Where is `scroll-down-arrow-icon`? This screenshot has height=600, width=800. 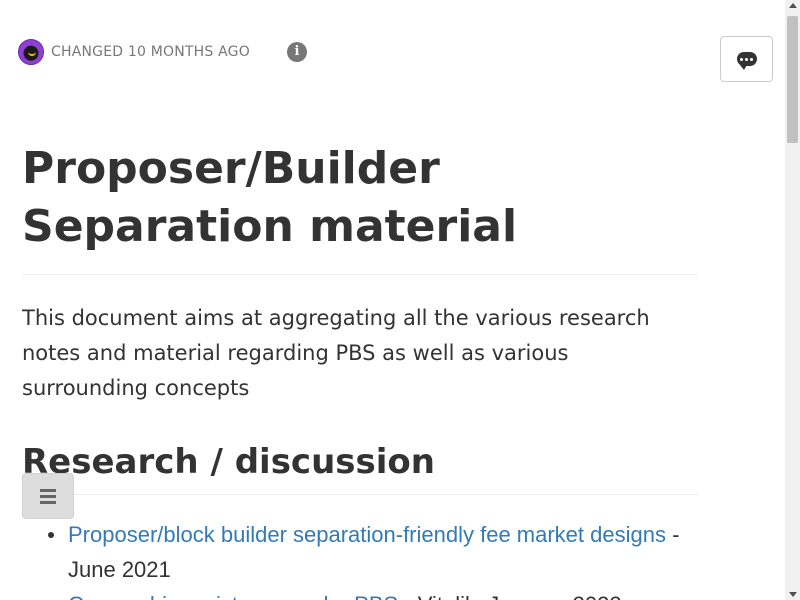 scroll-down-arrow-icon is located at coordinates (793, 594).